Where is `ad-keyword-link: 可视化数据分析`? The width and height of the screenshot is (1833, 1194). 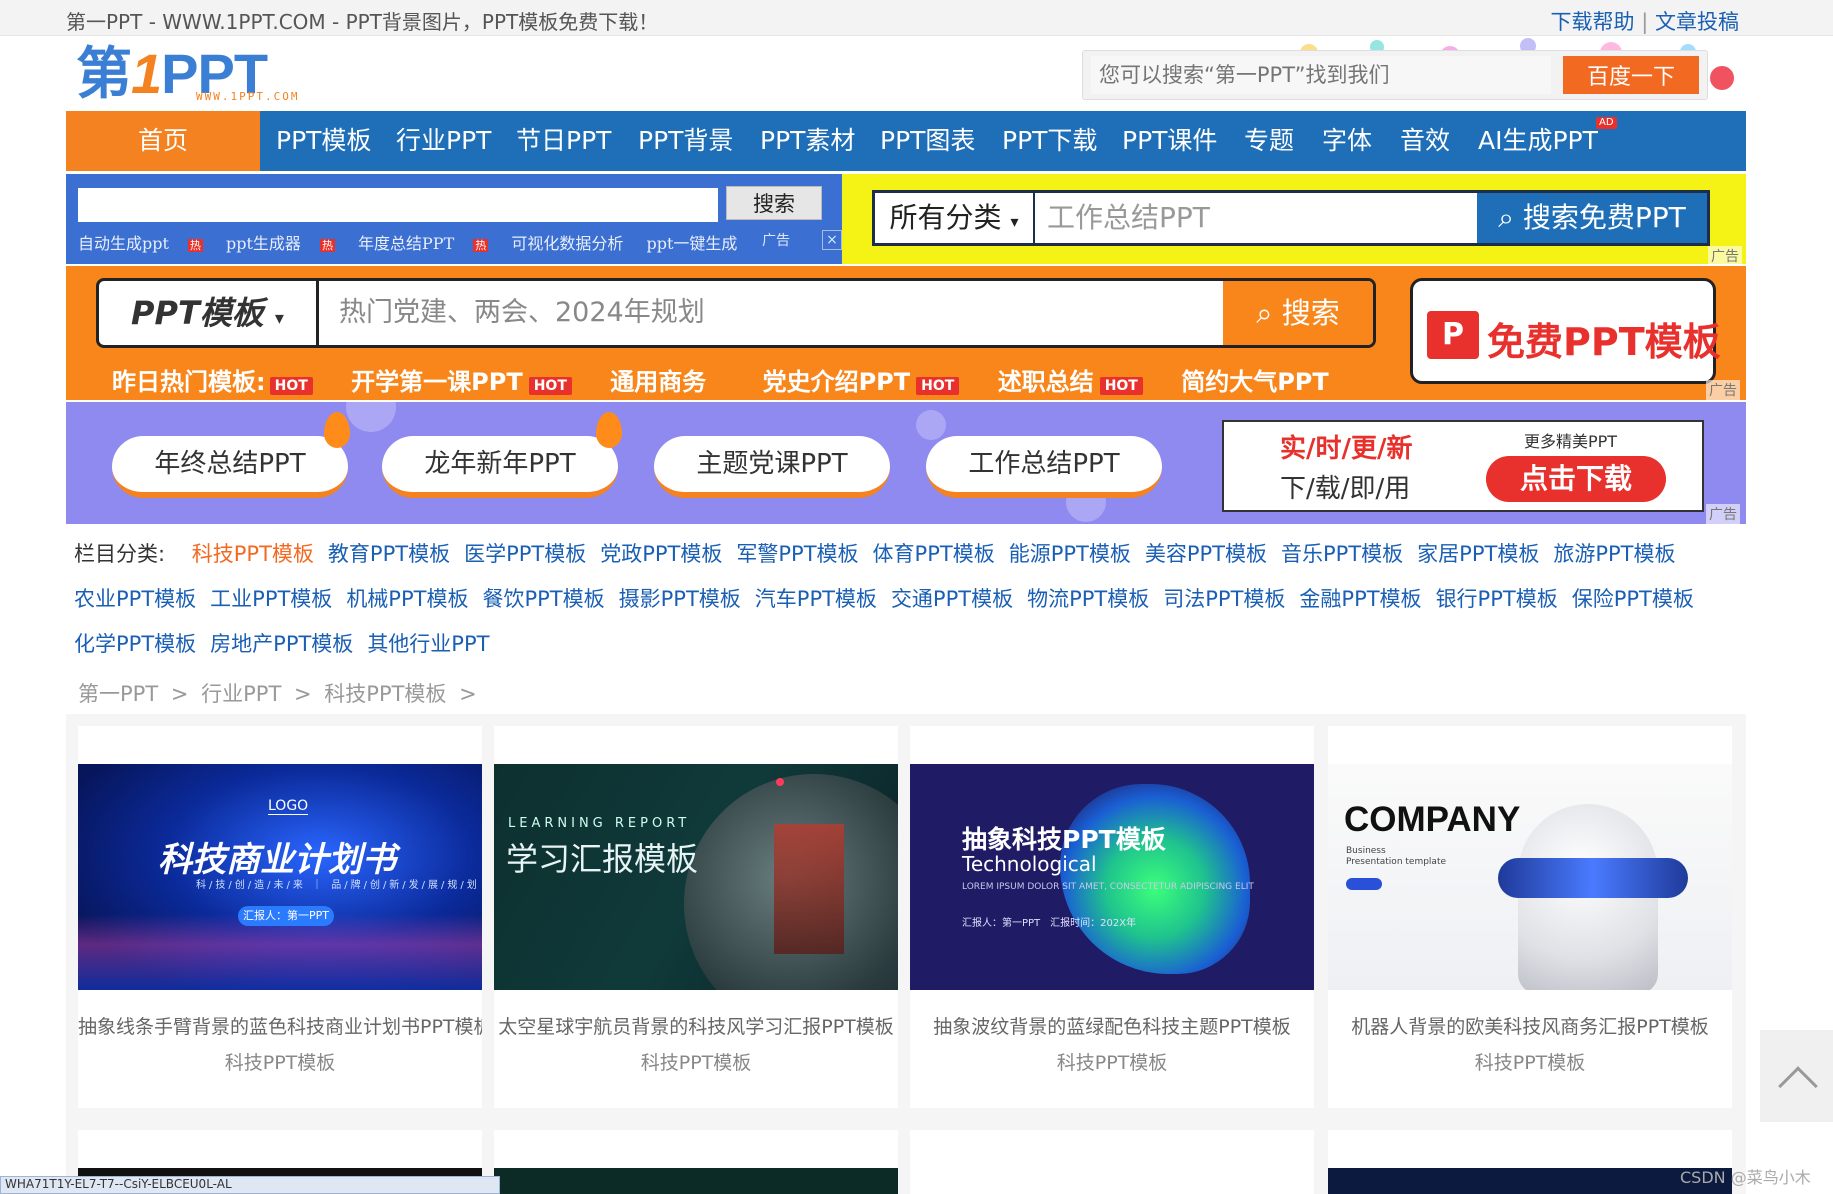 ad-keyword-link: 可视化数据分析 is located at coordinates (567, 243).